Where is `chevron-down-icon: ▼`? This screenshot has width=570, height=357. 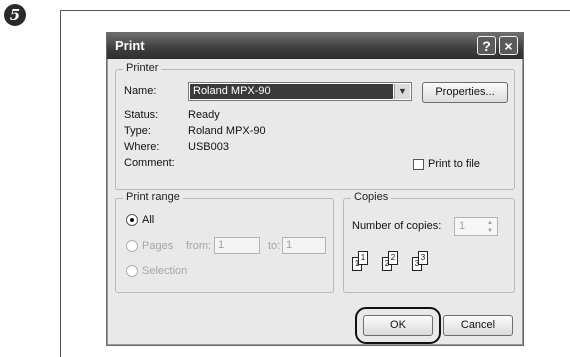
chevron-down-icon: ▼ is located at coordinates (402, 91).